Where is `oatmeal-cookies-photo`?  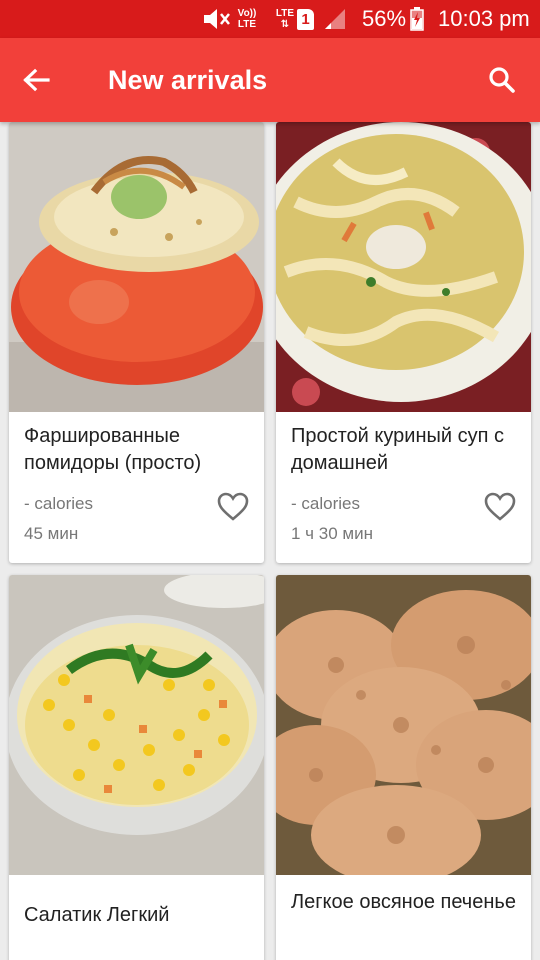
oatmeal-cookies-photo is located at coordinates (403, 725).